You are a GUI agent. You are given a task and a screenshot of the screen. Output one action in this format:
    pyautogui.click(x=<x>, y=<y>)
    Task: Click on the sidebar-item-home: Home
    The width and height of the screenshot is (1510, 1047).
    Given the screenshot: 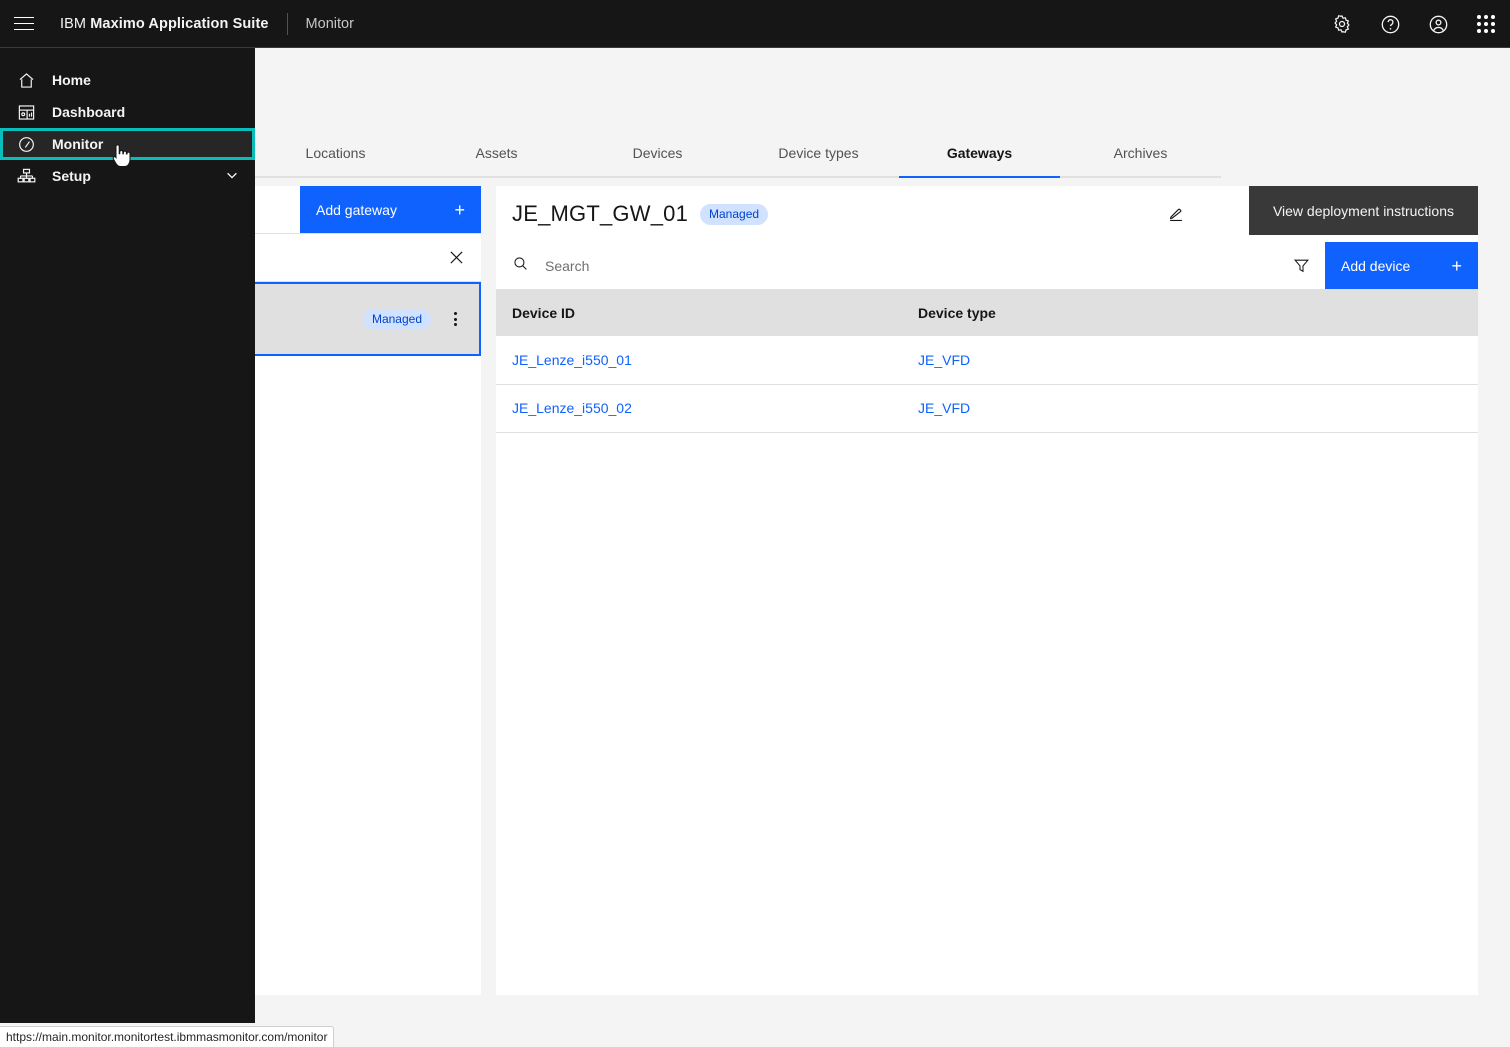 What is the action you would take?
    pyautogui.click(x=127, y=80)
    